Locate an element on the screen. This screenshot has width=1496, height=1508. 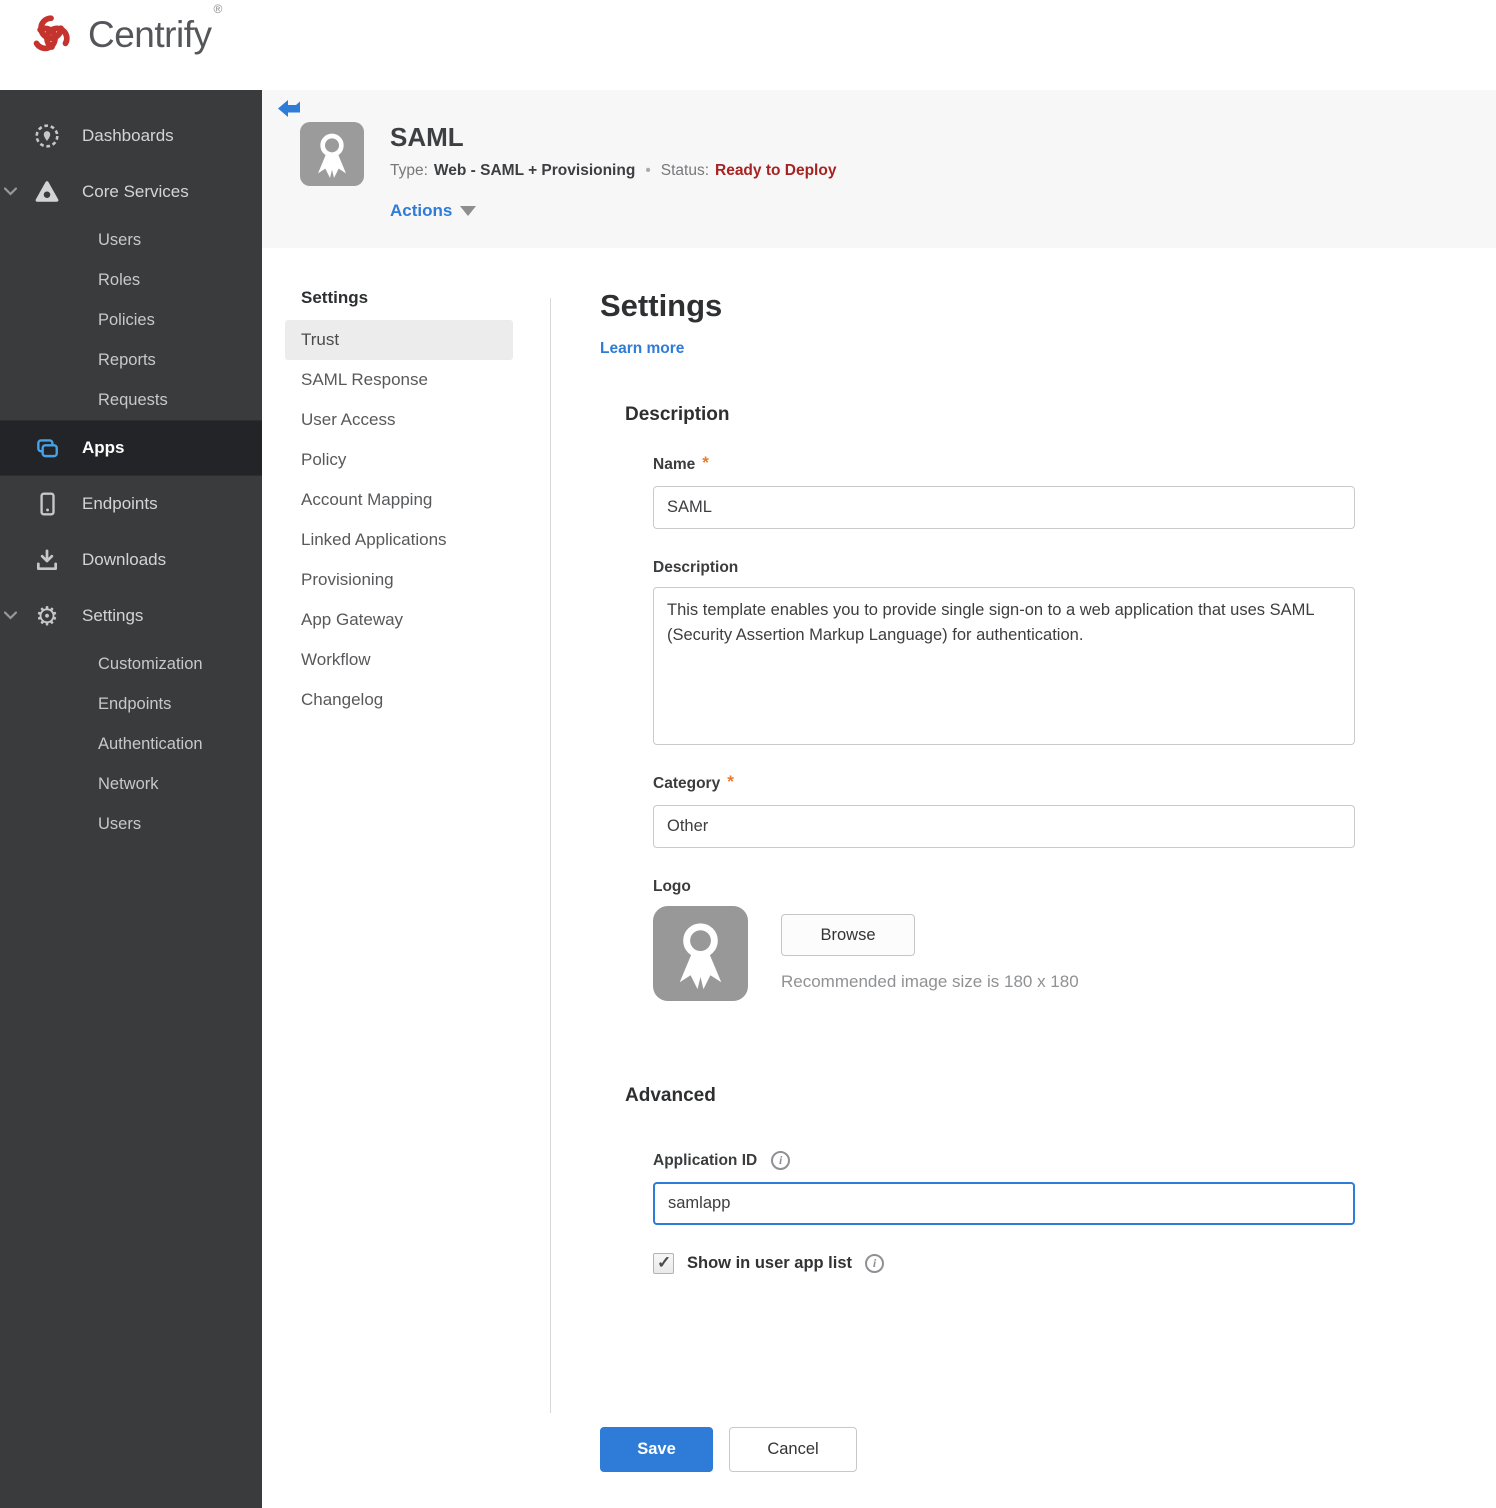
advanced-section-heading: Advanced is located at coordinates (670, 1095).